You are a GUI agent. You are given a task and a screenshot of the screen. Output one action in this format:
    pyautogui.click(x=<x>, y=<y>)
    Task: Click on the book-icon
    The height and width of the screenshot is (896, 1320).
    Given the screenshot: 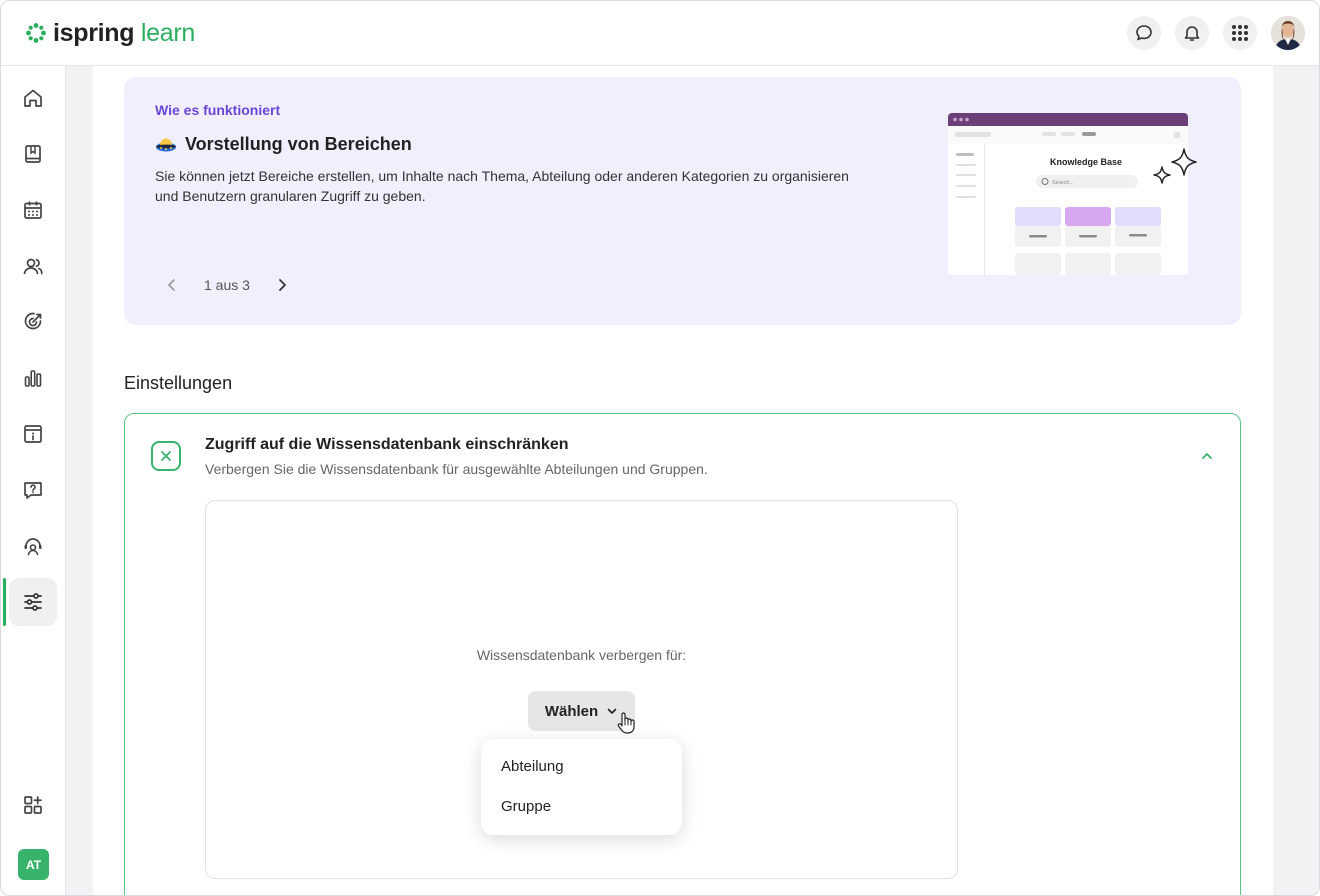 What is the action you would take?
    pyautogui.click(x=33, y=154)
    